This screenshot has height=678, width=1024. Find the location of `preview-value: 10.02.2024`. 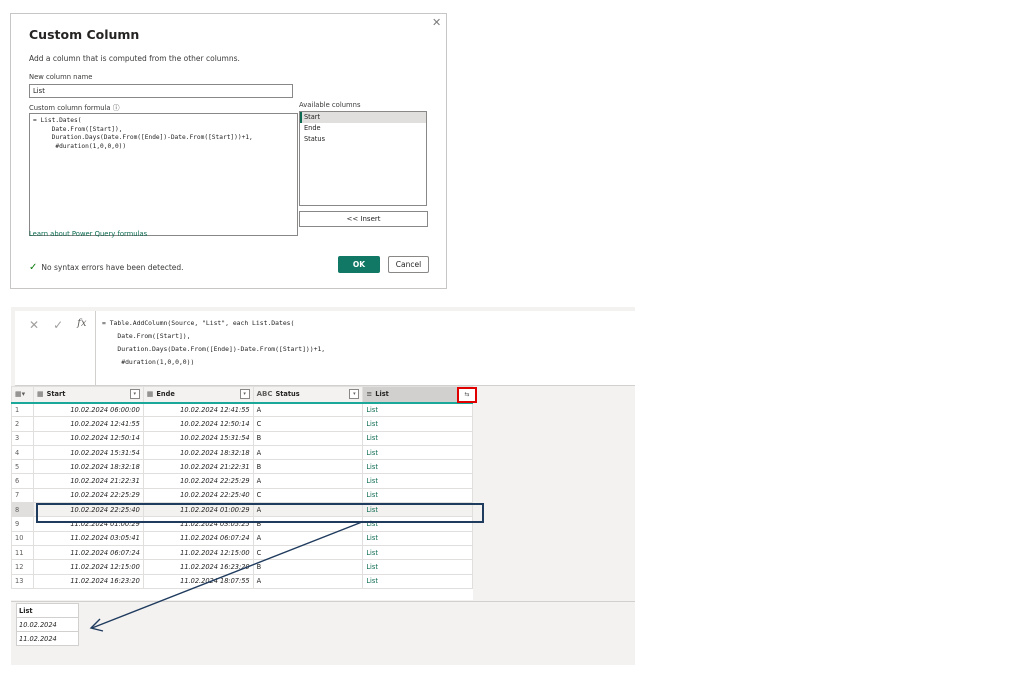

preview-value: 10.02.2024 is located at coordinates (47, 624).